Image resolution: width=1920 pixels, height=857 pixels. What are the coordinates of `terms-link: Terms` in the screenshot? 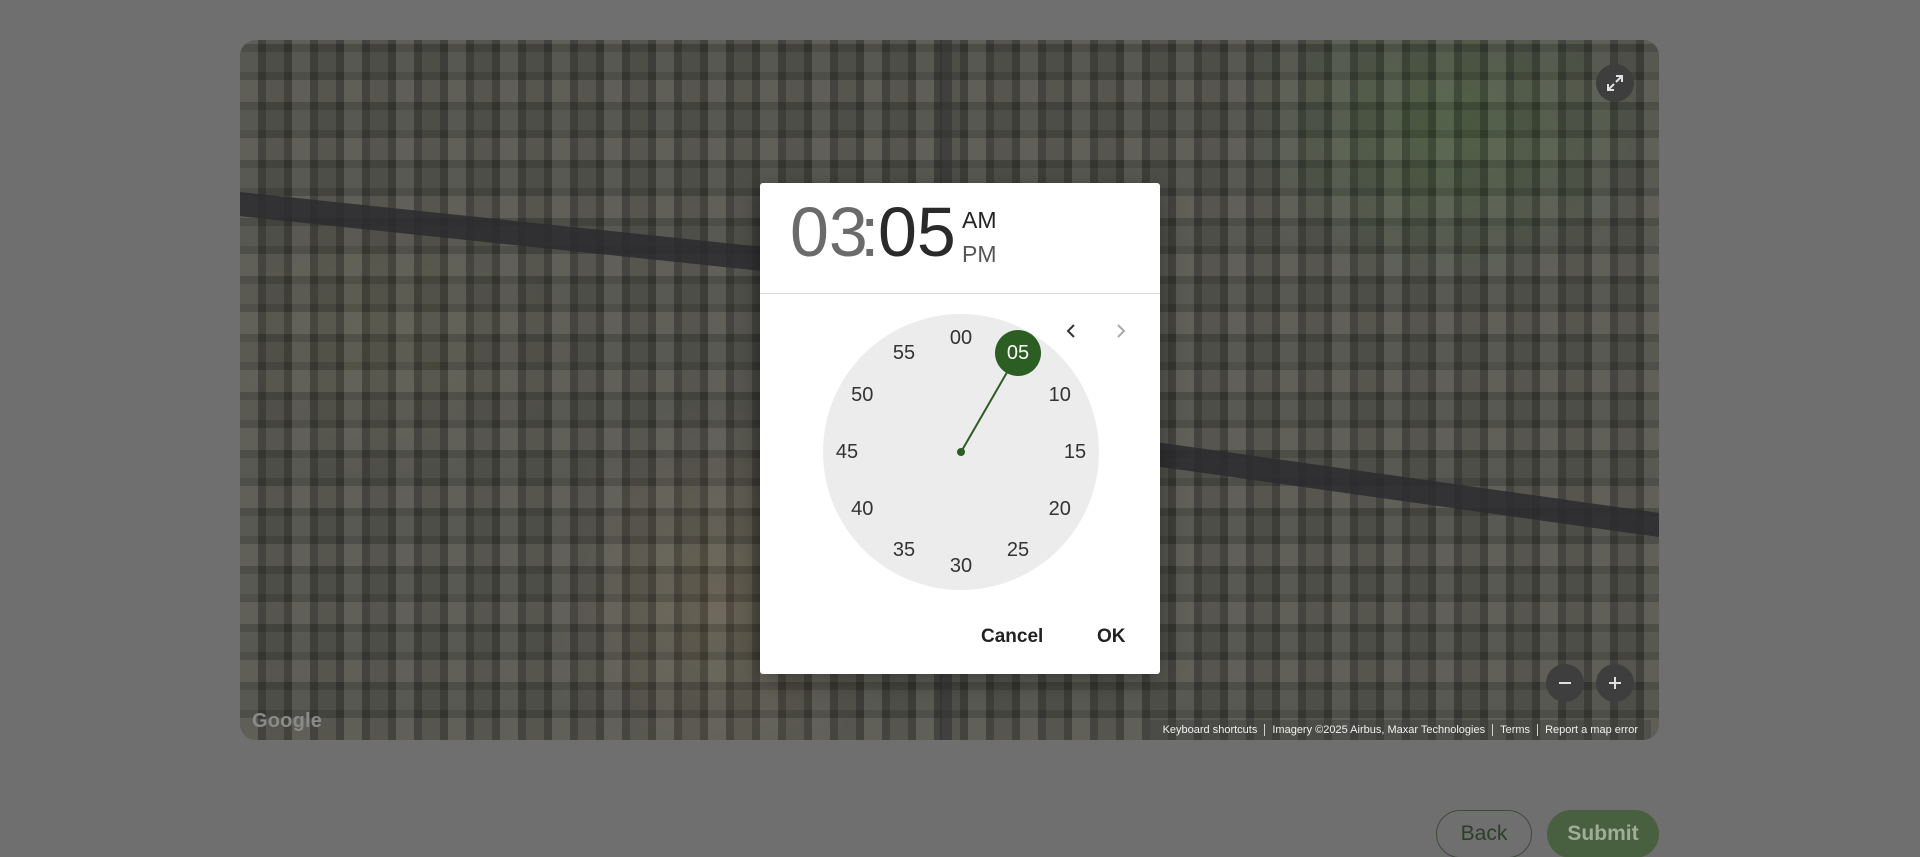 It's located at (1514, 730).